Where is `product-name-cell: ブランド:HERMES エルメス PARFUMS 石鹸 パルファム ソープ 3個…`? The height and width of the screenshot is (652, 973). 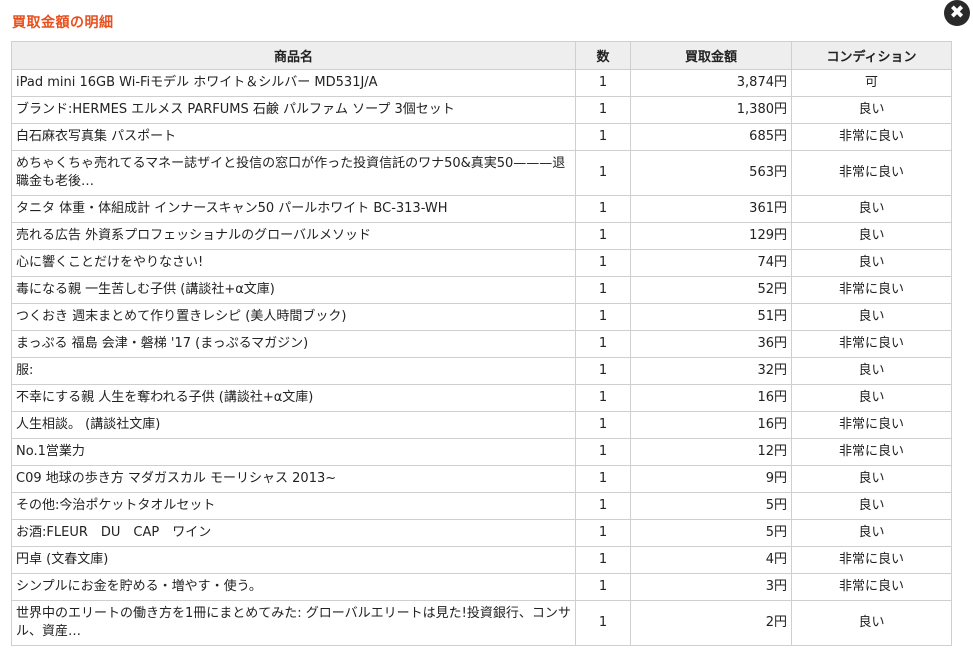 product-name-cell: ブランド:HERMES エルメス PARFUMS 石鹸 パルファム ソープ 3個… is located at coordinates (293, 110).